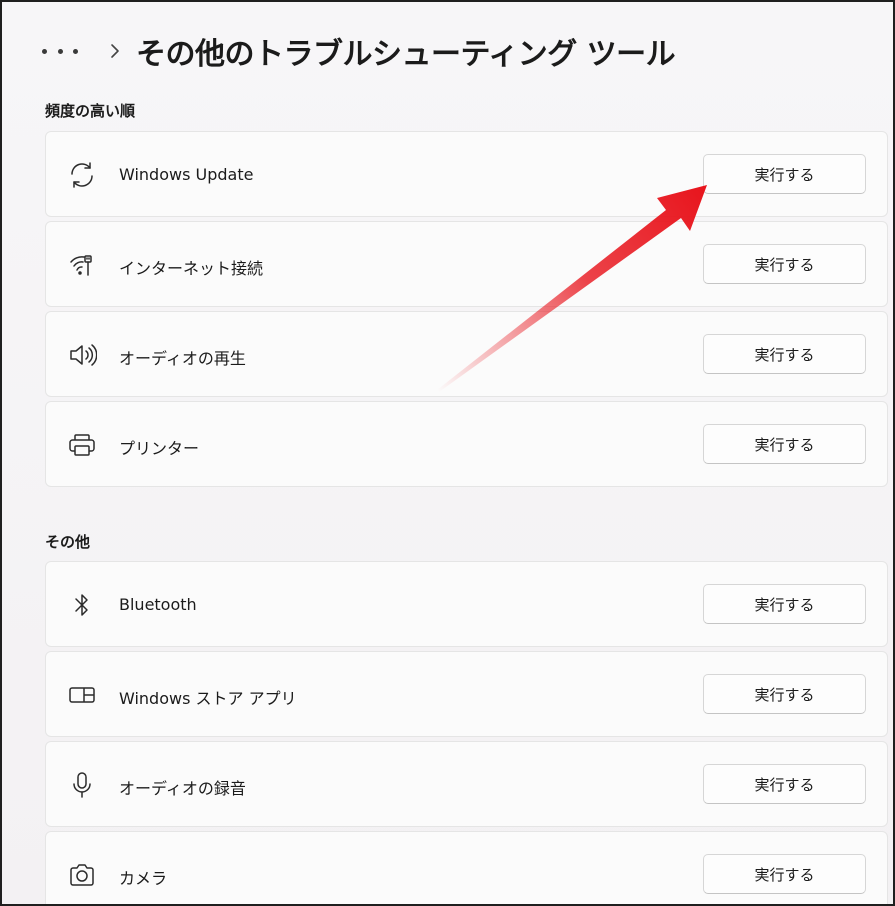 This screenshot has height=906, width=895. Describe the element at coordinates (466, 444) in the screenshot. I see `troubleshooter-printer: プリンター 実行する` at that location.